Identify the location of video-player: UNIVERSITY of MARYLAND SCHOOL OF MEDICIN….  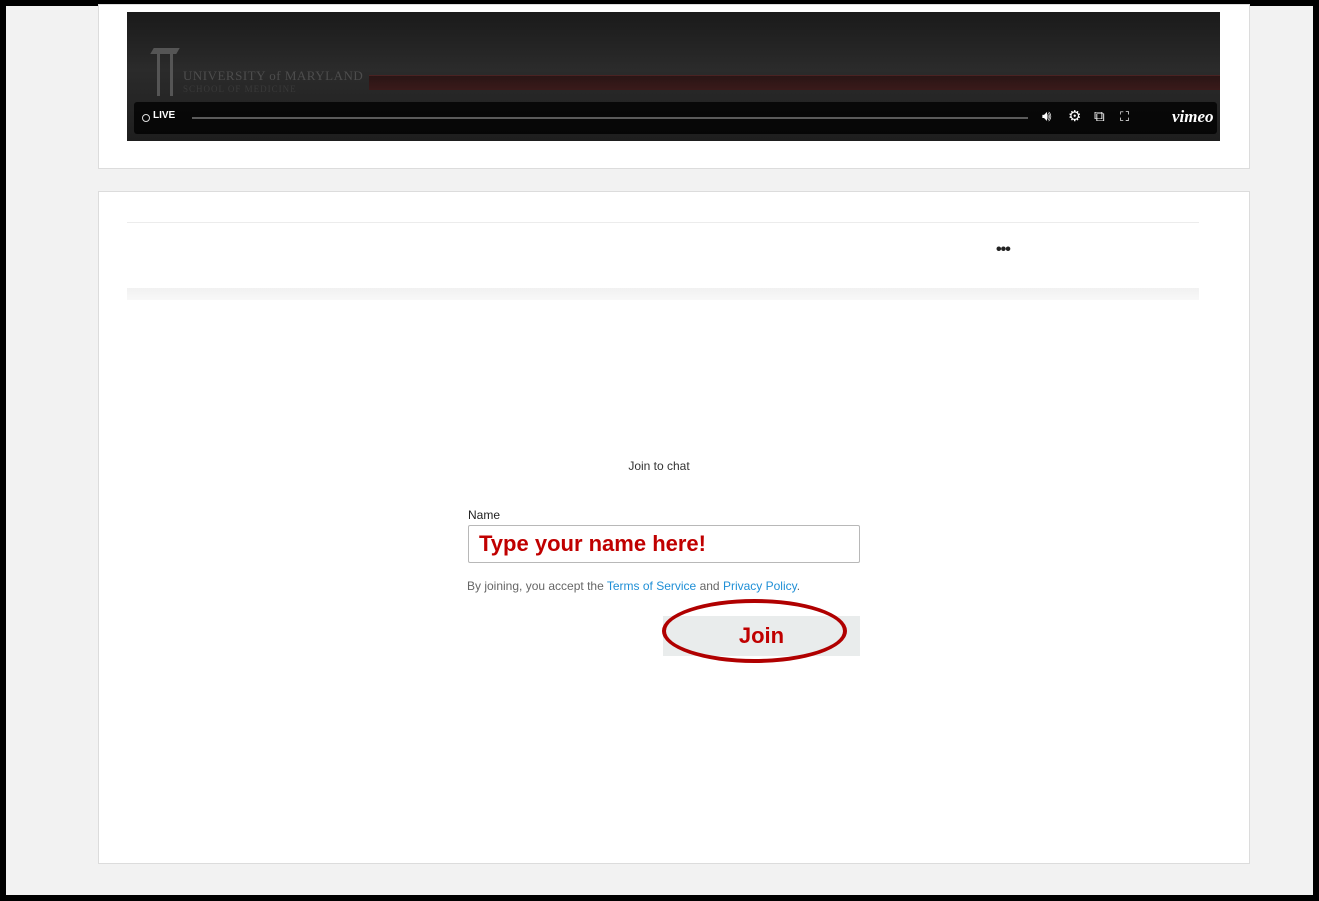
(673, 76).